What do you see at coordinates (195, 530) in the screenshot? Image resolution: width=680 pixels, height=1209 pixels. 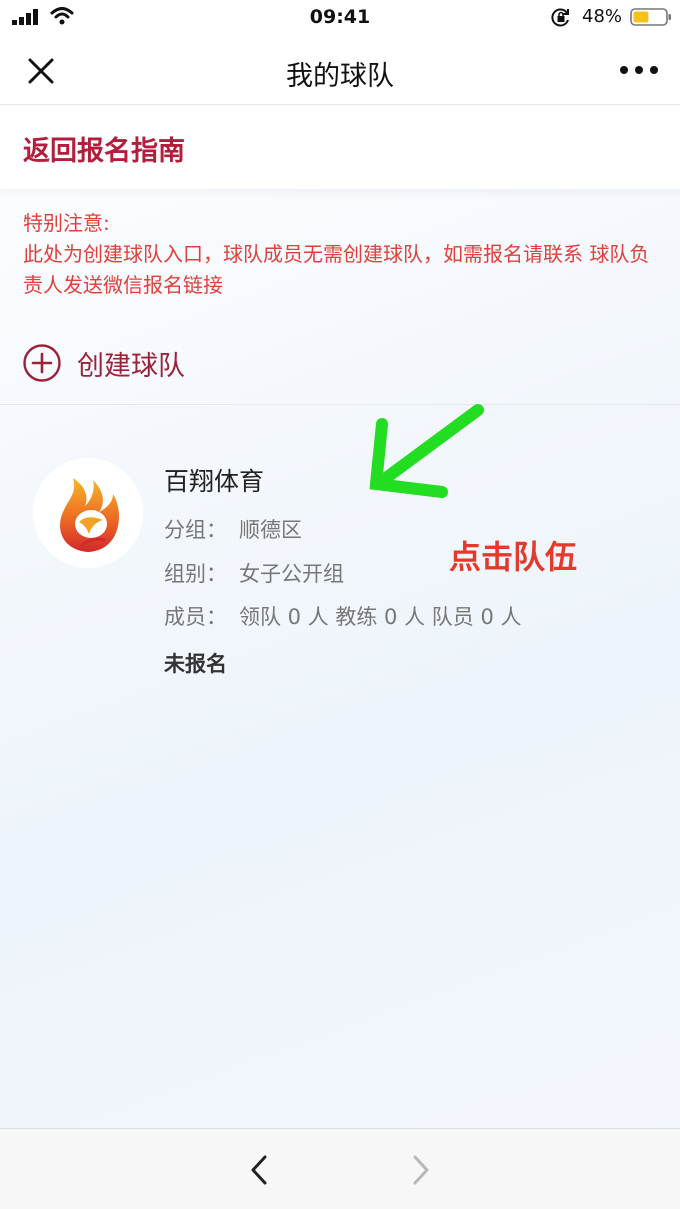 I see `team-group-label: 分组：` at bounding box center [195, 530].